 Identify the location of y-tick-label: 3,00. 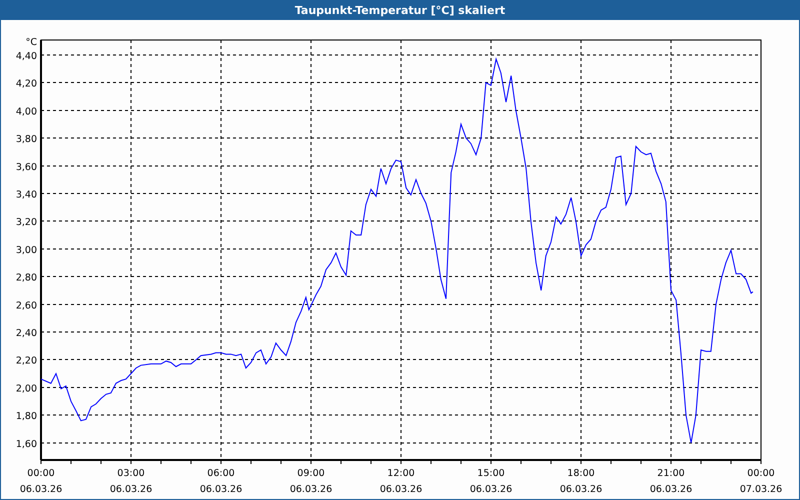
(26, 250).